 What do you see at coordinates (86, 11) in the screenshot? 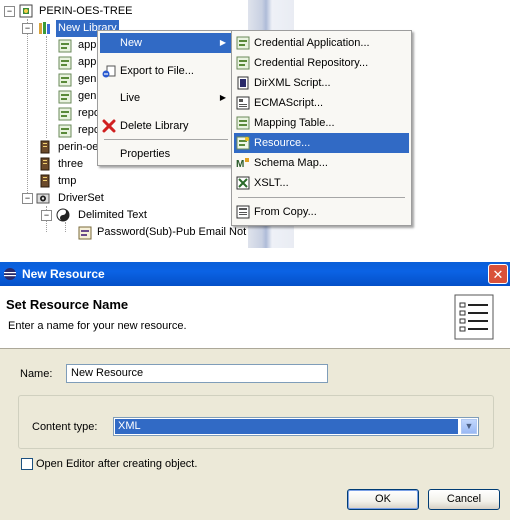
I see `tree-root-label: PERIN-OES-TREE` at bounding box center [86, 11].